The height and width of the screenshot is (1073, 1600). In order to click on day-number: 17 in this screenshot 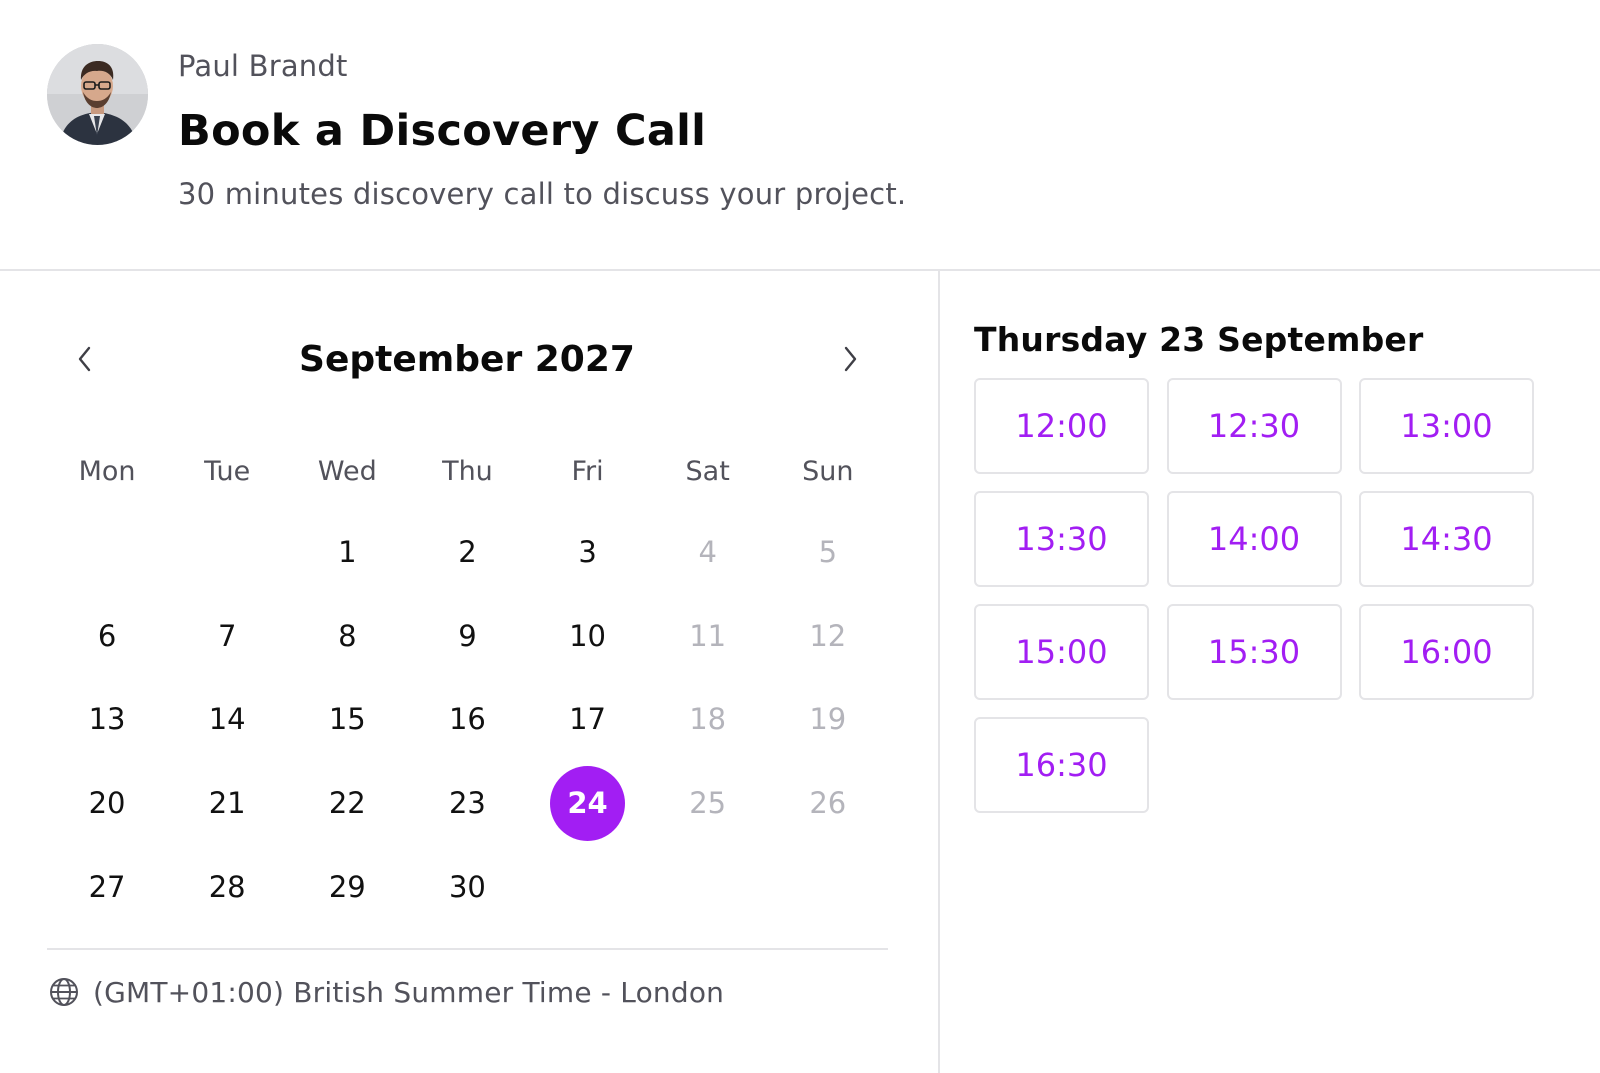, I will do `click(588, 719)`.